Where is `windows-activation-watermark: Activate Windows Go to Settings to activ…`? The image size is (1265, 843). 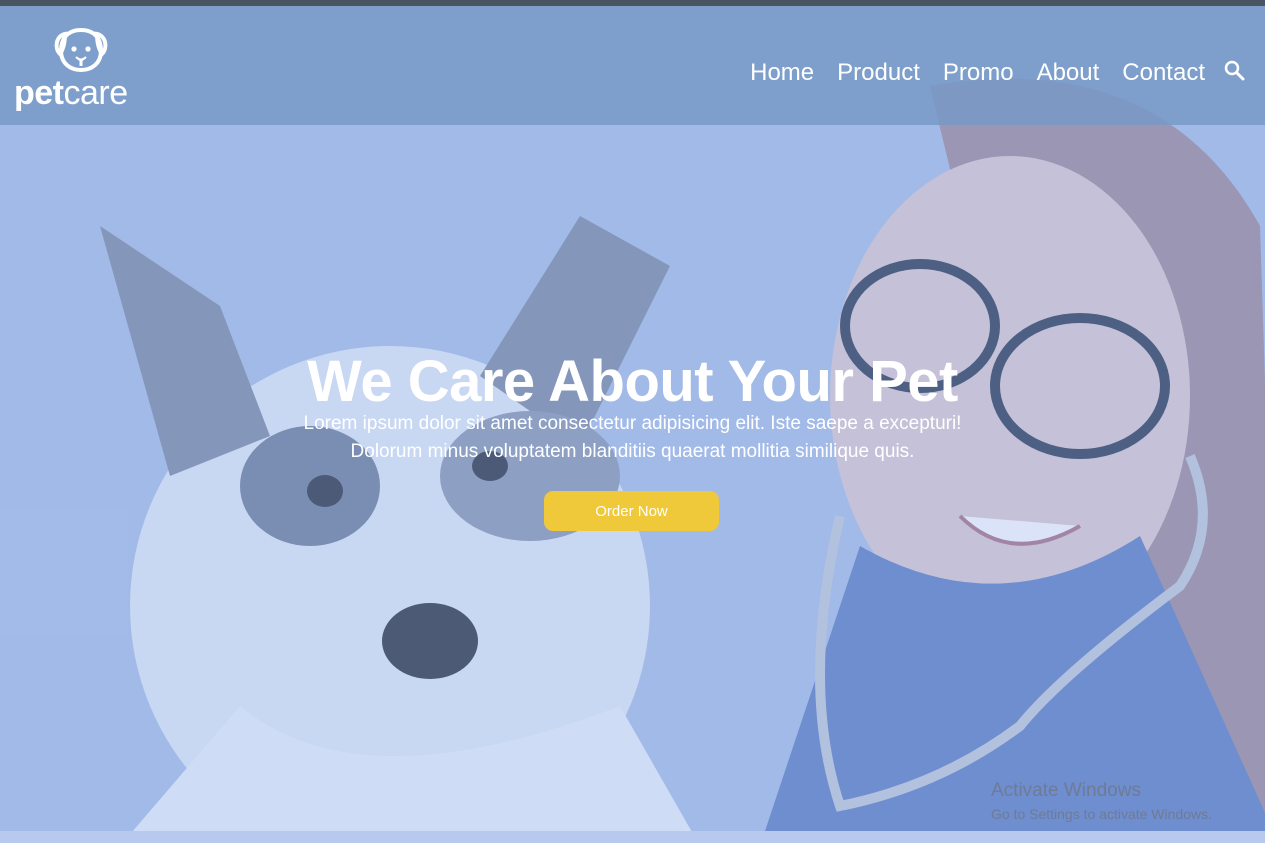 windows-activation-watermark: Activate Windows Go to Settings to activ… is located at coordinates (1101, 801).